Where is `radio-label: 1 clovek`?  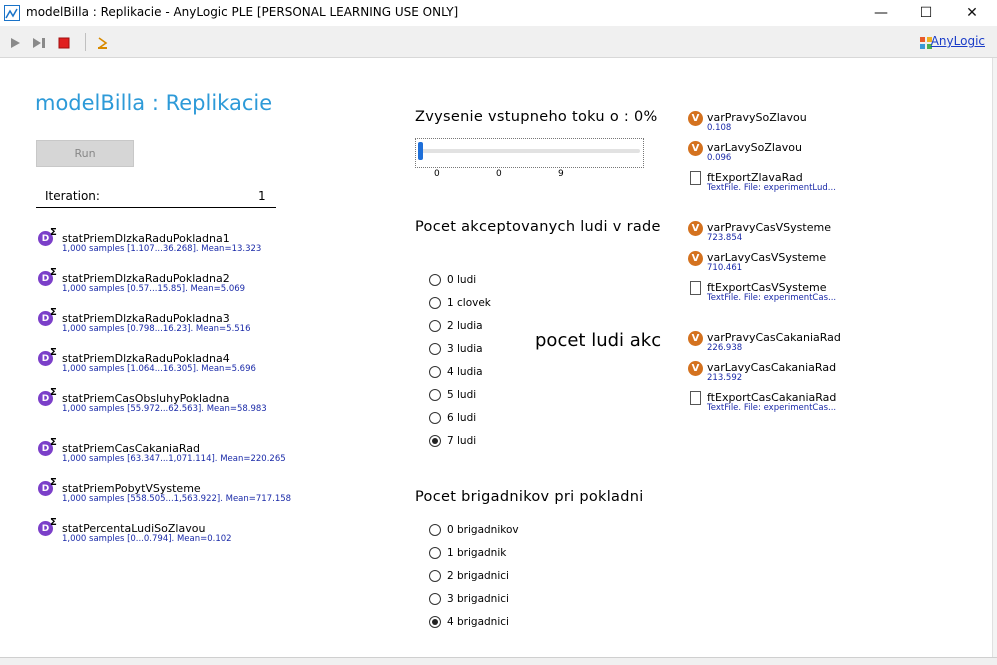
radio-label: 1 clovek is located at coordinates (469, 303).